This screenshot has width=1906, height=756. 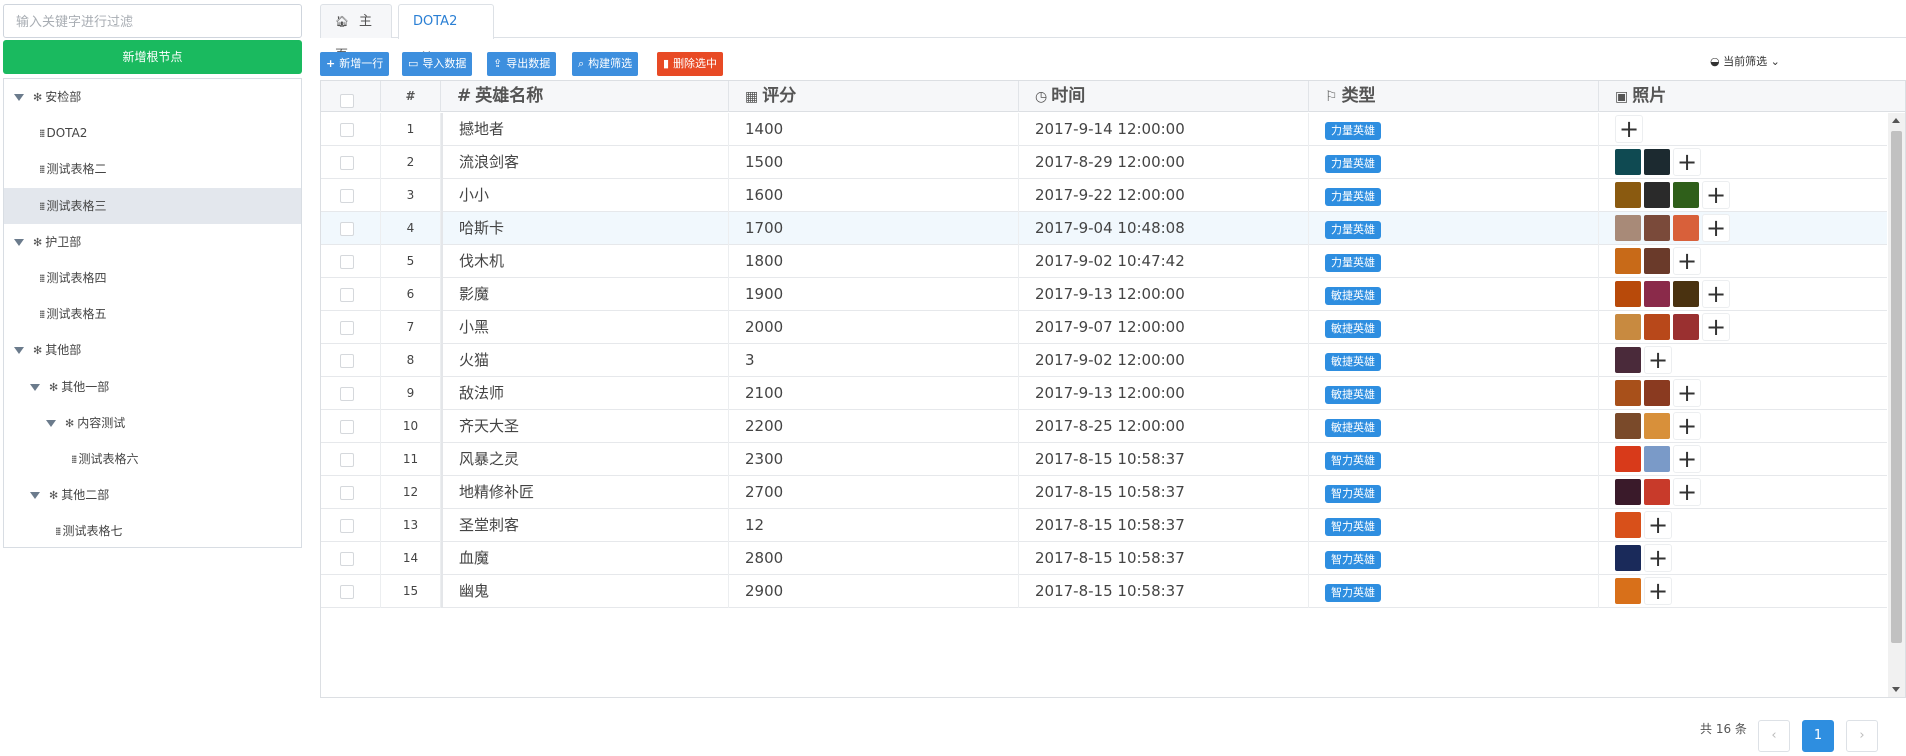 I want to click on tree-node-7: ✻ 其他部, so click(x=152, y=350).